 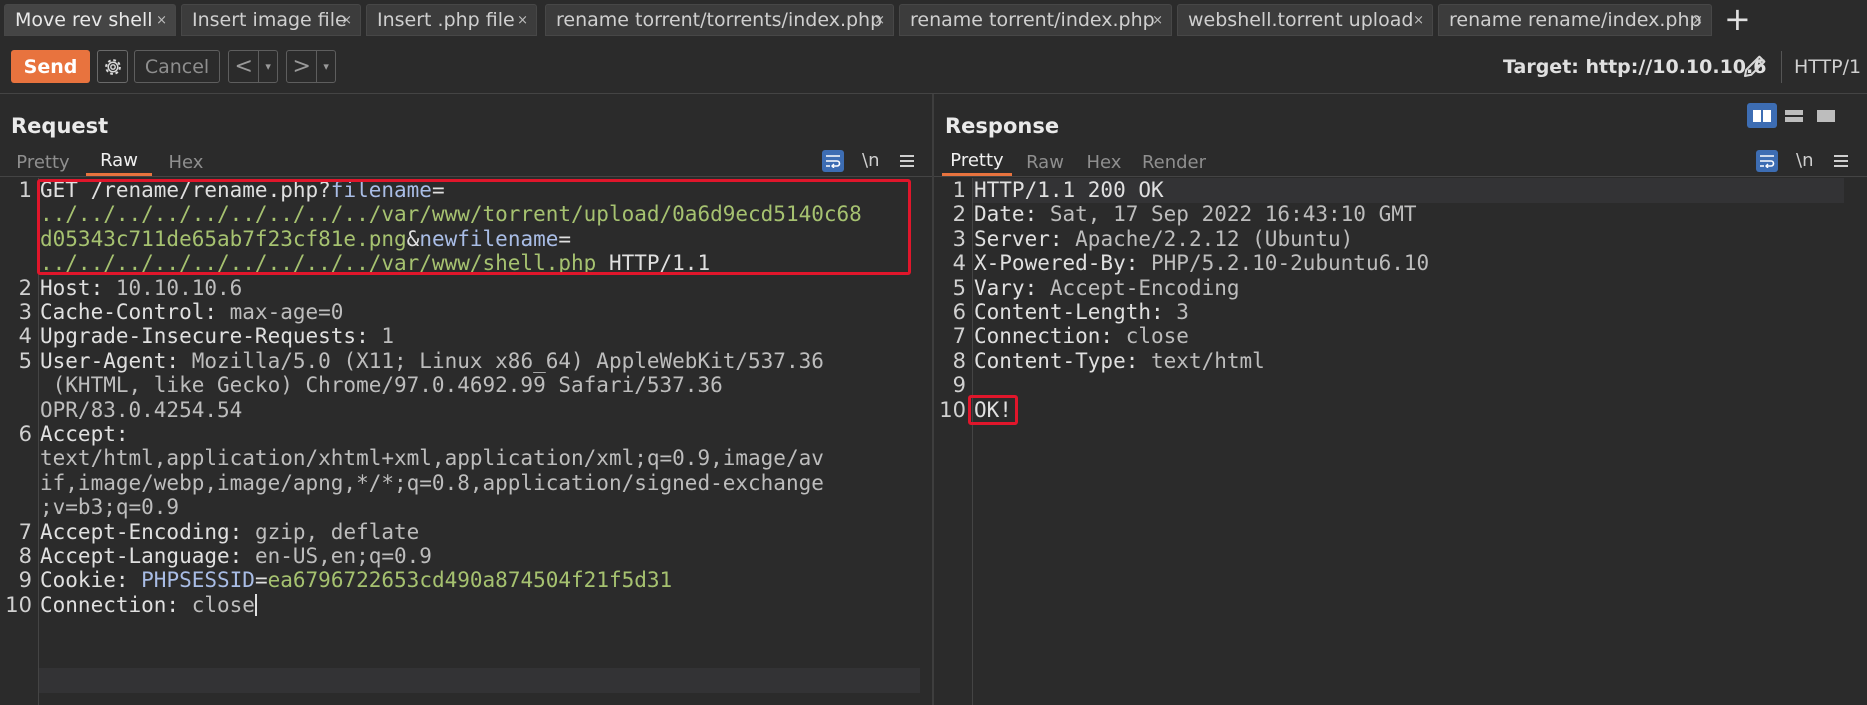 I want to click on header-value: Sat, 17 Sep 2022 16:43:10 GMT, so click(x=1227, y=214).